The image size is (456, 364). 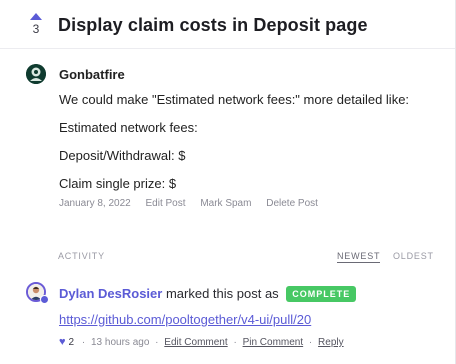 I want to click on activity-header: Activity Newest Oldest, so click(x=245, y=257).